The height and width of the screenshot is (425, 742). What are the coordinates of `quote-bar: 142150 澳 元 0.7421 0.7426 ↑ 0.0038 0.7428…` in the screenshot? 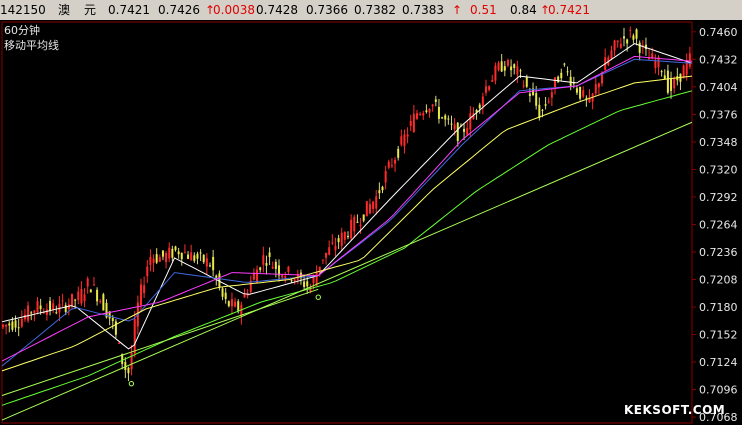 It's located at (371, 10).